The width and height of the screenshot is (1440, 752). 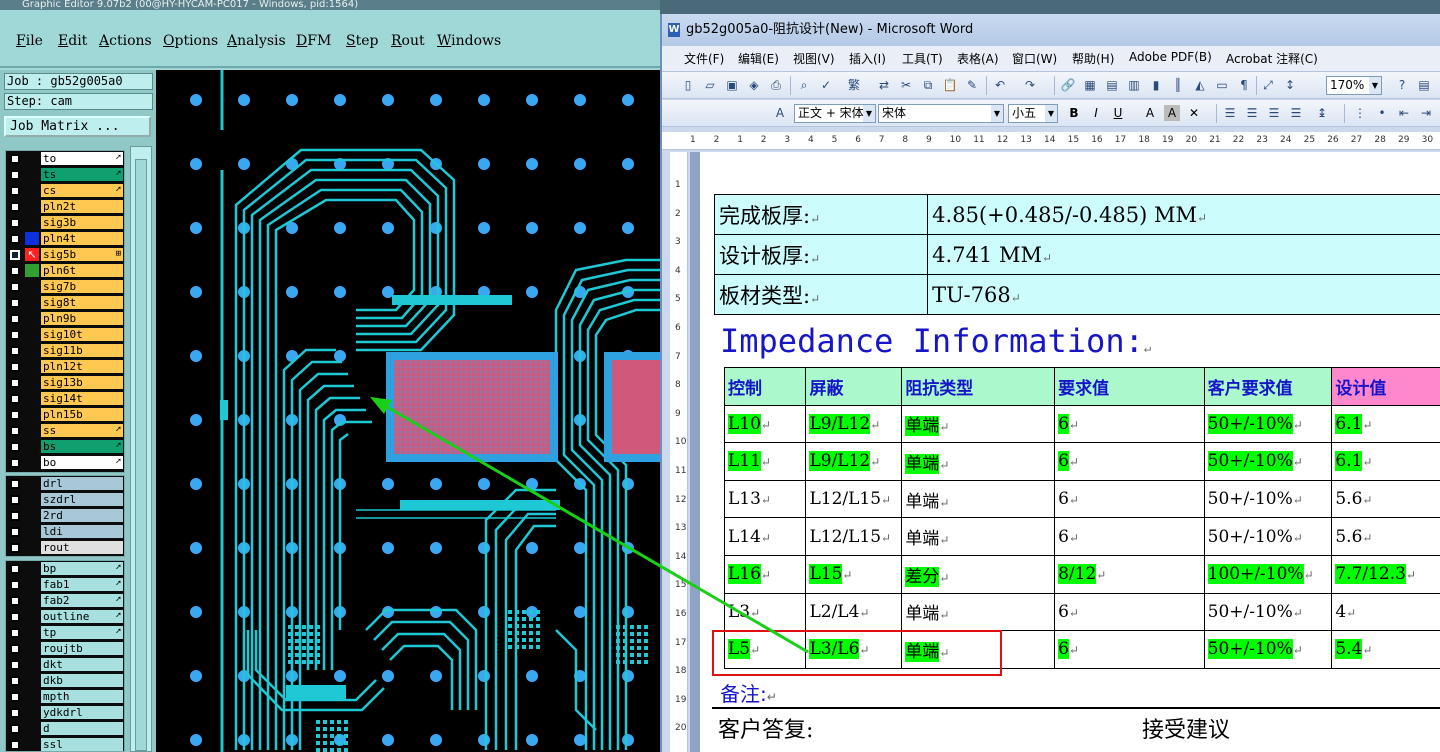 What do you see at coordinates (469, 41) in the screenshot?
I see `menu-windows: Windows` at bounding box center [469, 41].